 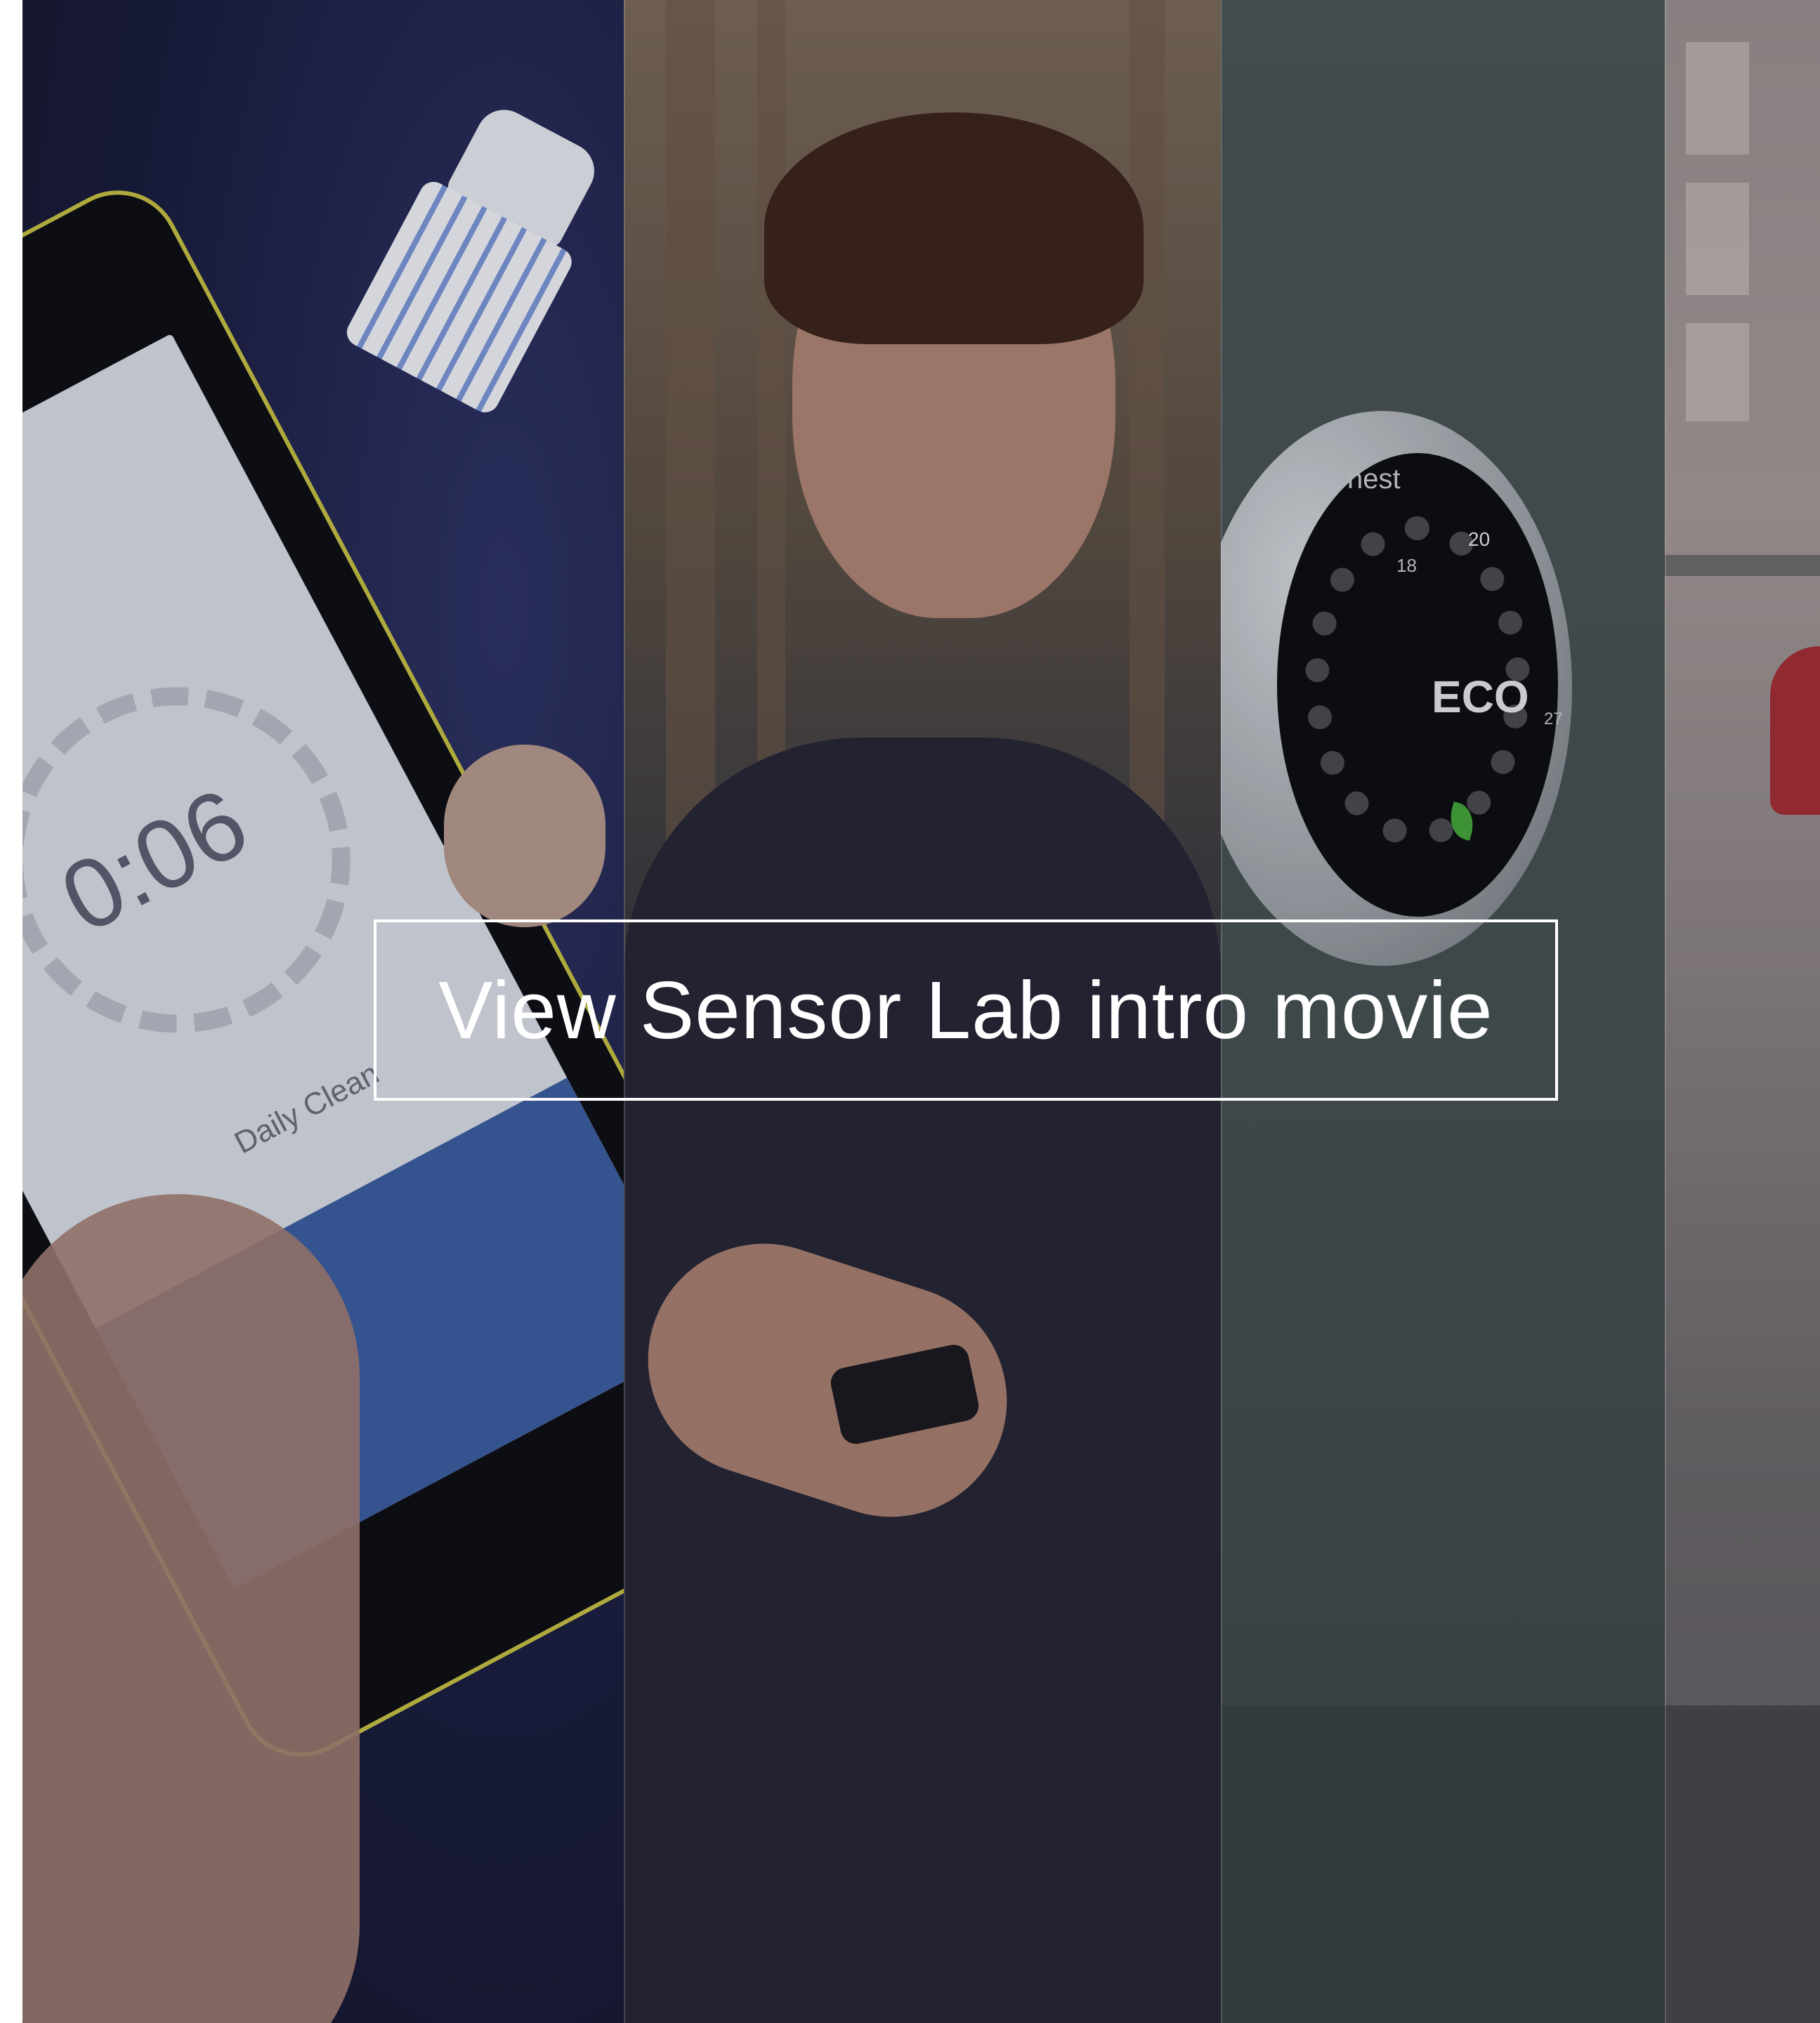 I want to click on mode-caption: Daily Clean, so click(x=306, y=1108).